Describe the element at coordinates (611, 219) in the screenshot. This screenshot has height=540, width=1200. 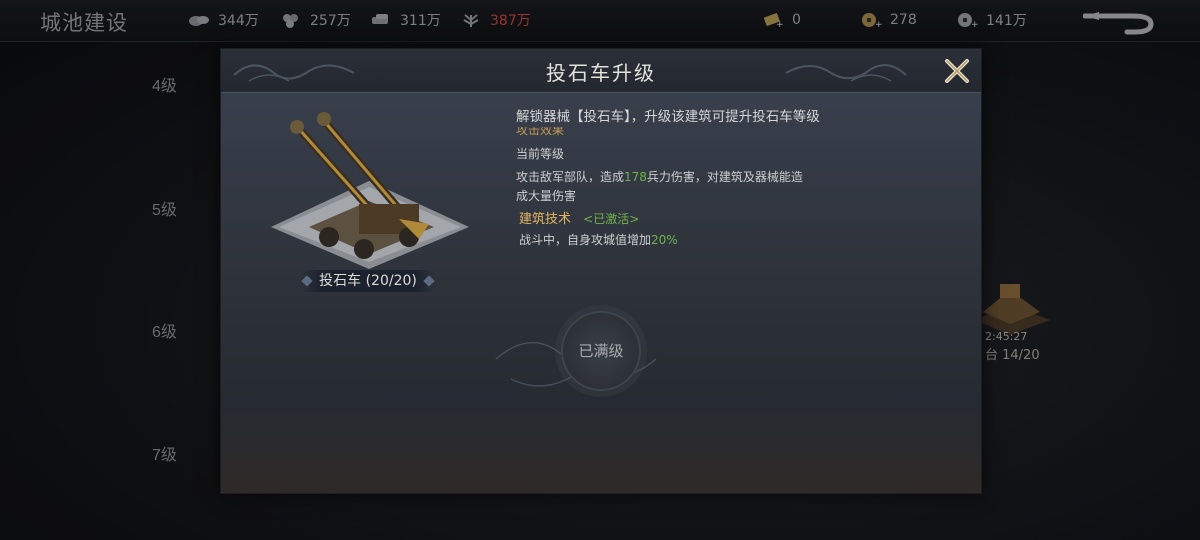
I see `tech-status-badge: <已激活>` at that location.